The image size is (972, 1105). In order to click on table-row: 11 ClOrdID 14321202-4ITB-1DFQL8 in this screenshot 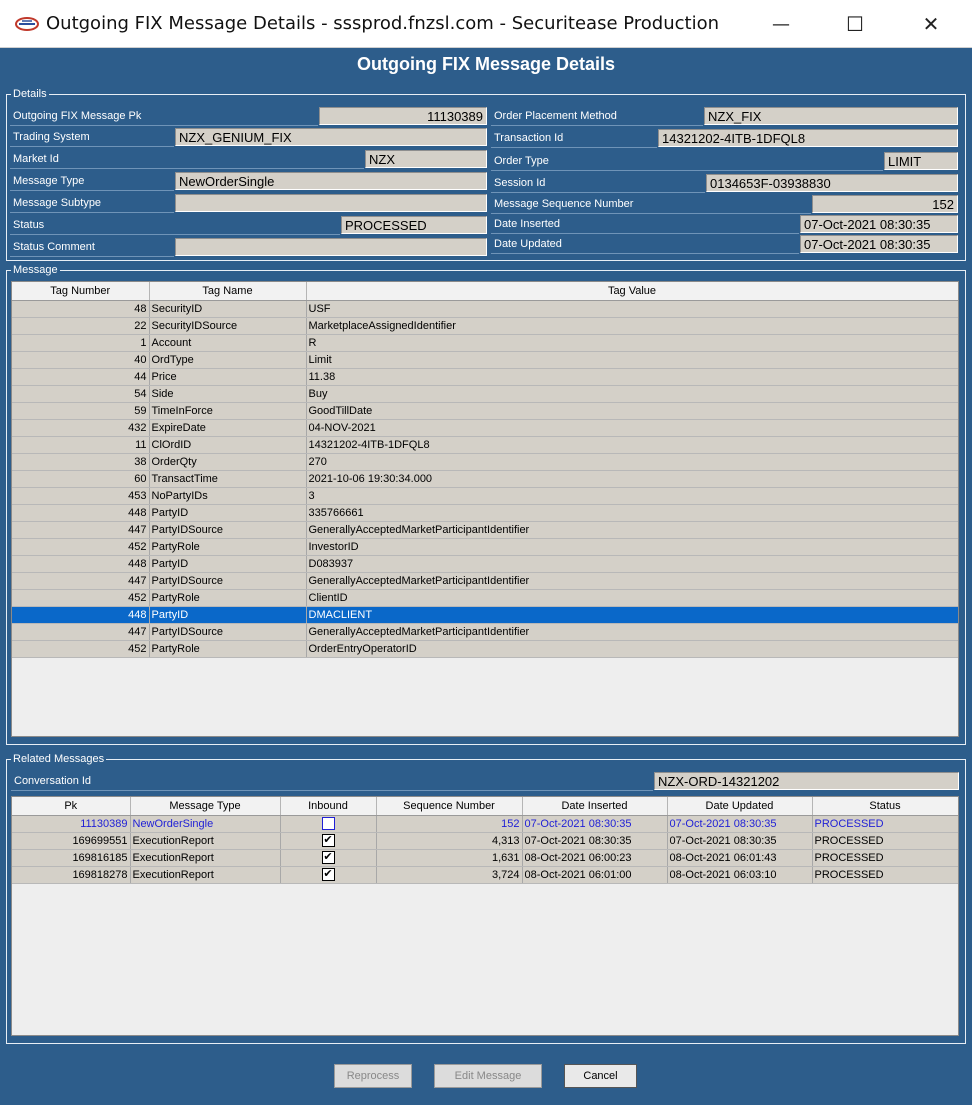, I will do `click(485, 445)`.